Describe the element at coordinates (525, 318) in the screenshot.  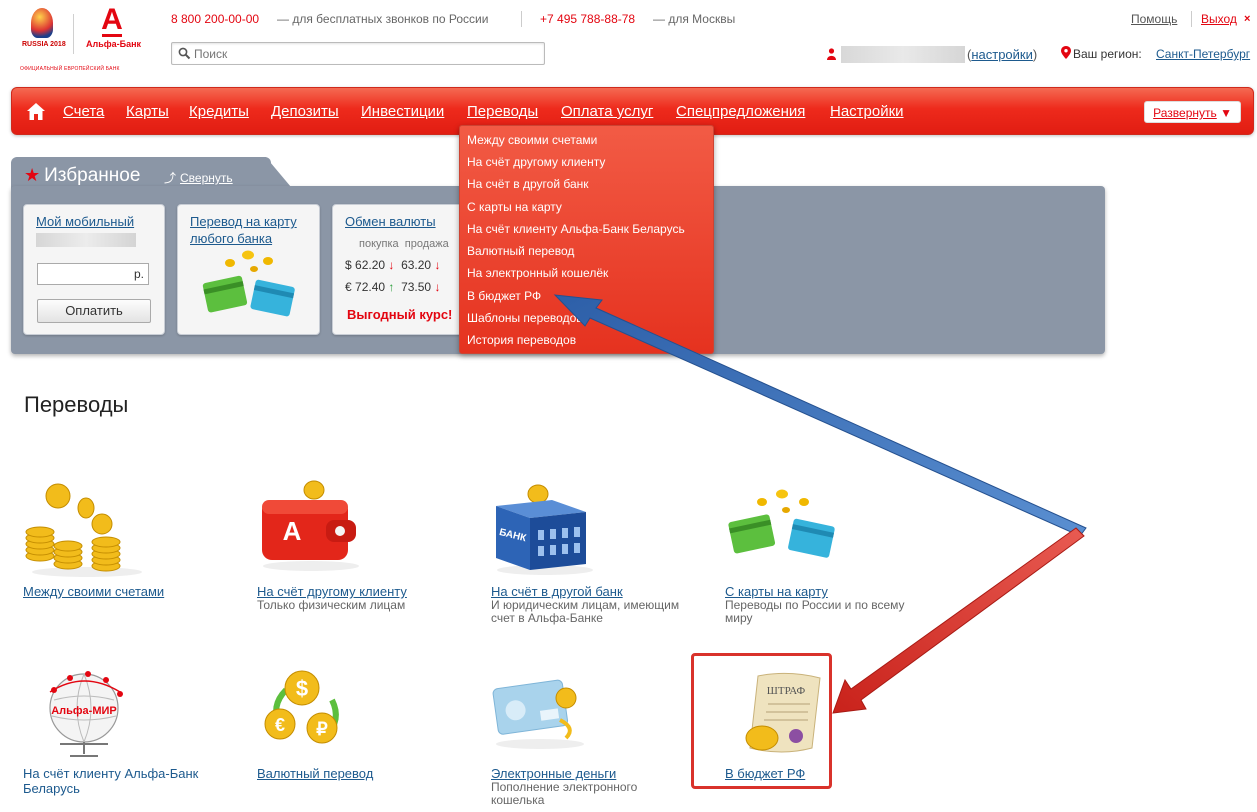
I see `menu-item-templates: Шаблоны переводов` at that location.